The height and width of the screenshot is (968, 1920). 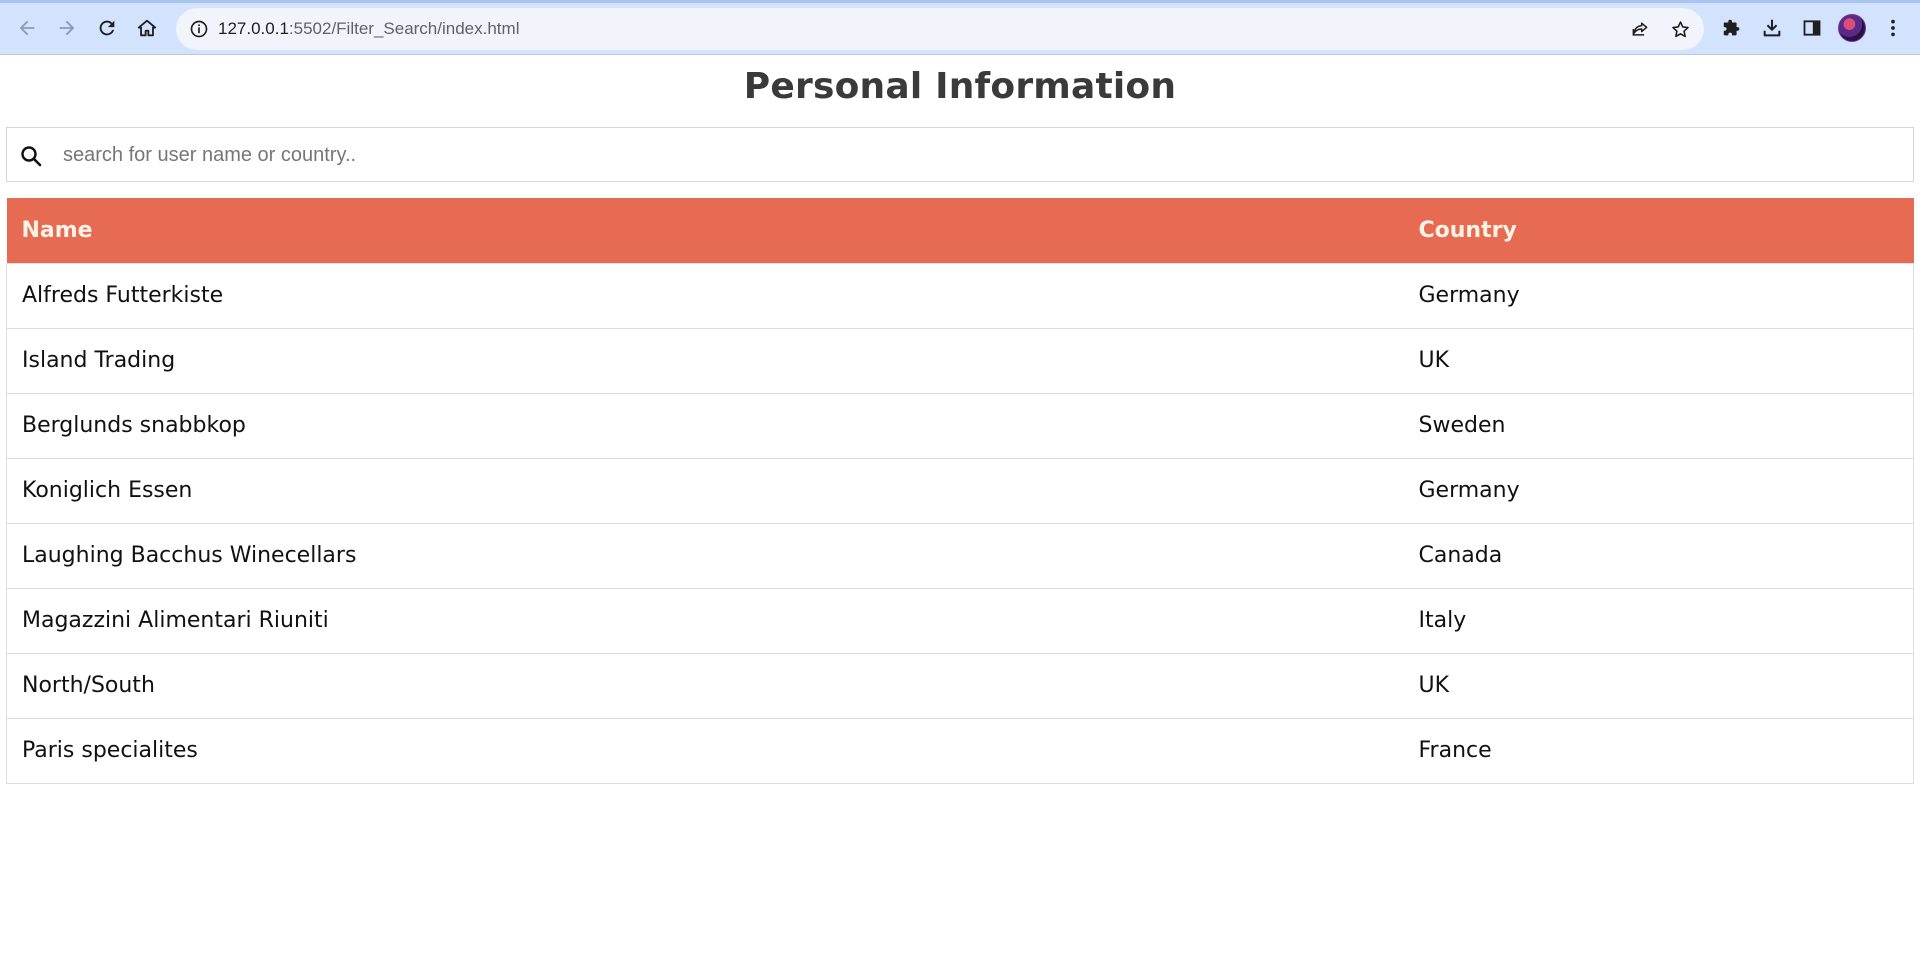 I want to click on column-header-country: Country, so click(x=1658, y=230).